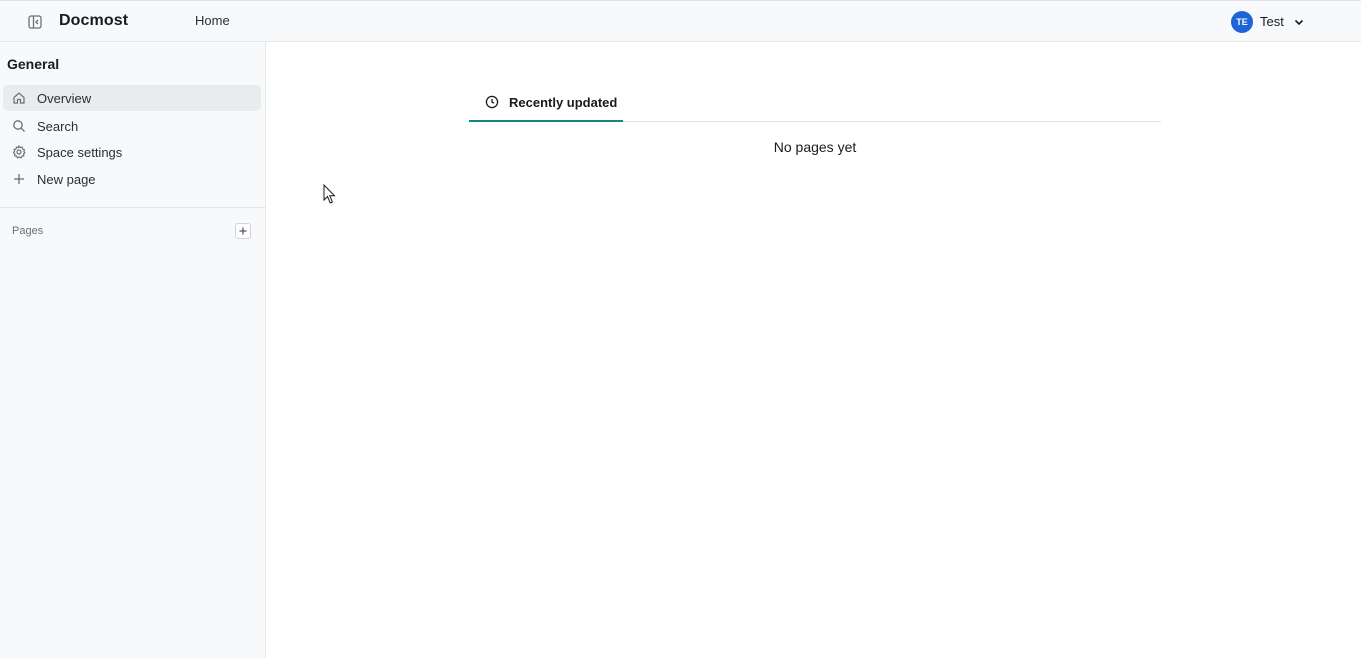  Describe the element at coordinates (563, 102) in the screenshot. I see `tab-label: Recently updated` at that location.